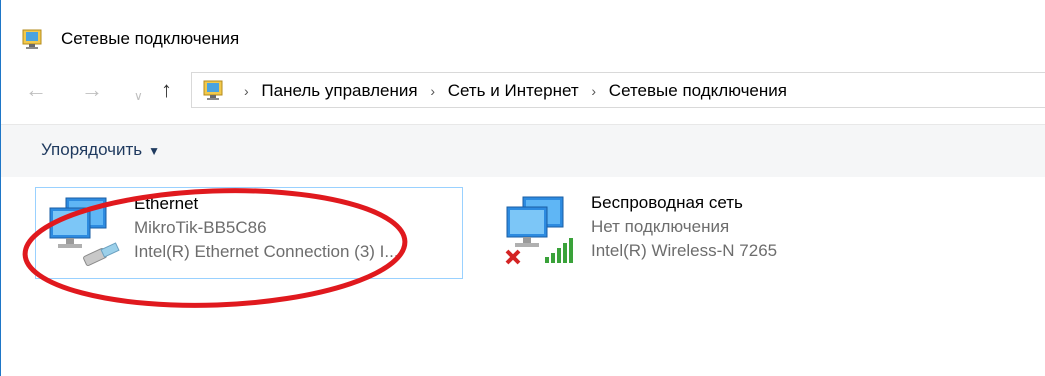 This screenshot has height=376, width=1045. I want to click on organize-button: Упорядочить ▼, so click(100, 150).